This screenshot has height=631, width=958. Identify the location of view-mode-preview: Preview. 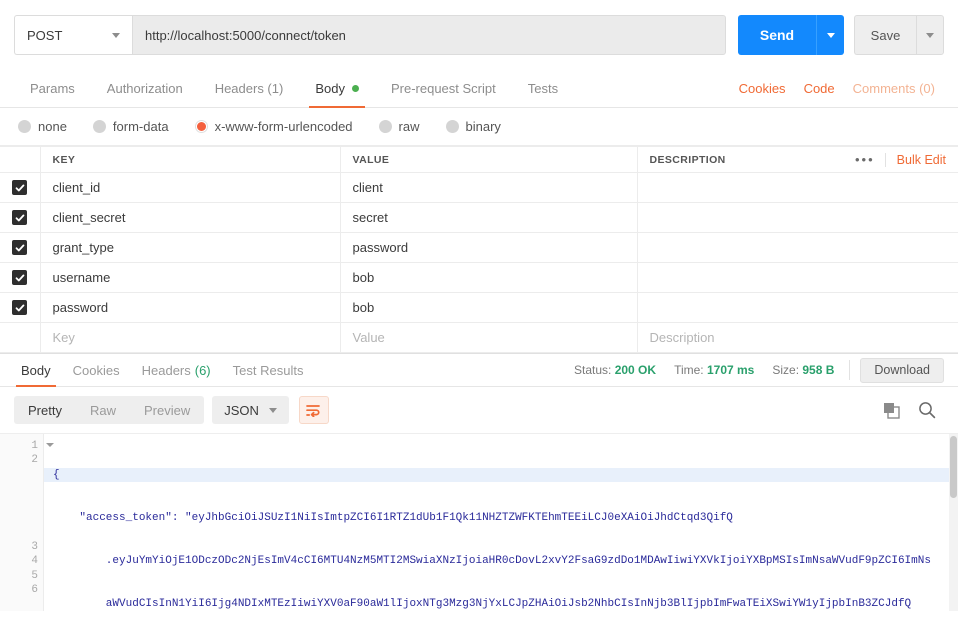
(167, 410).